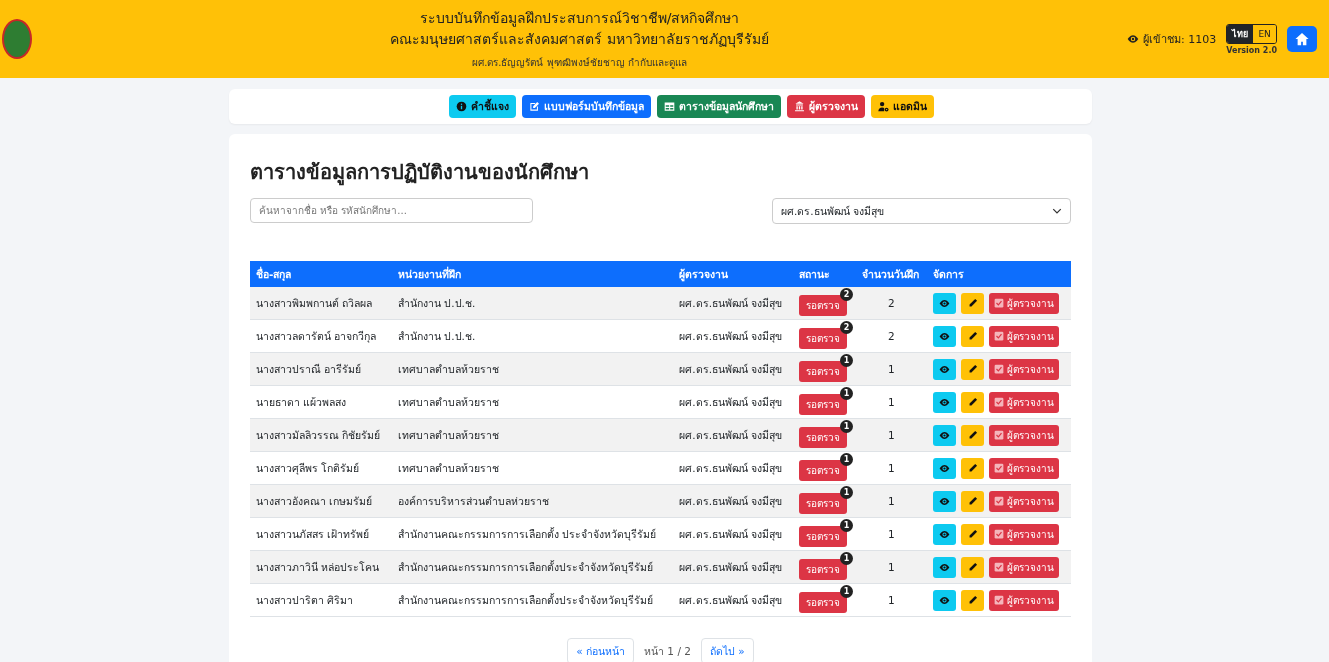  Describe the element at coordinates (921, 211) in the screenshot. I see `reviewer-select: ผศ.ดร.ธนพัฒน์ จงมีสุข` at that location.